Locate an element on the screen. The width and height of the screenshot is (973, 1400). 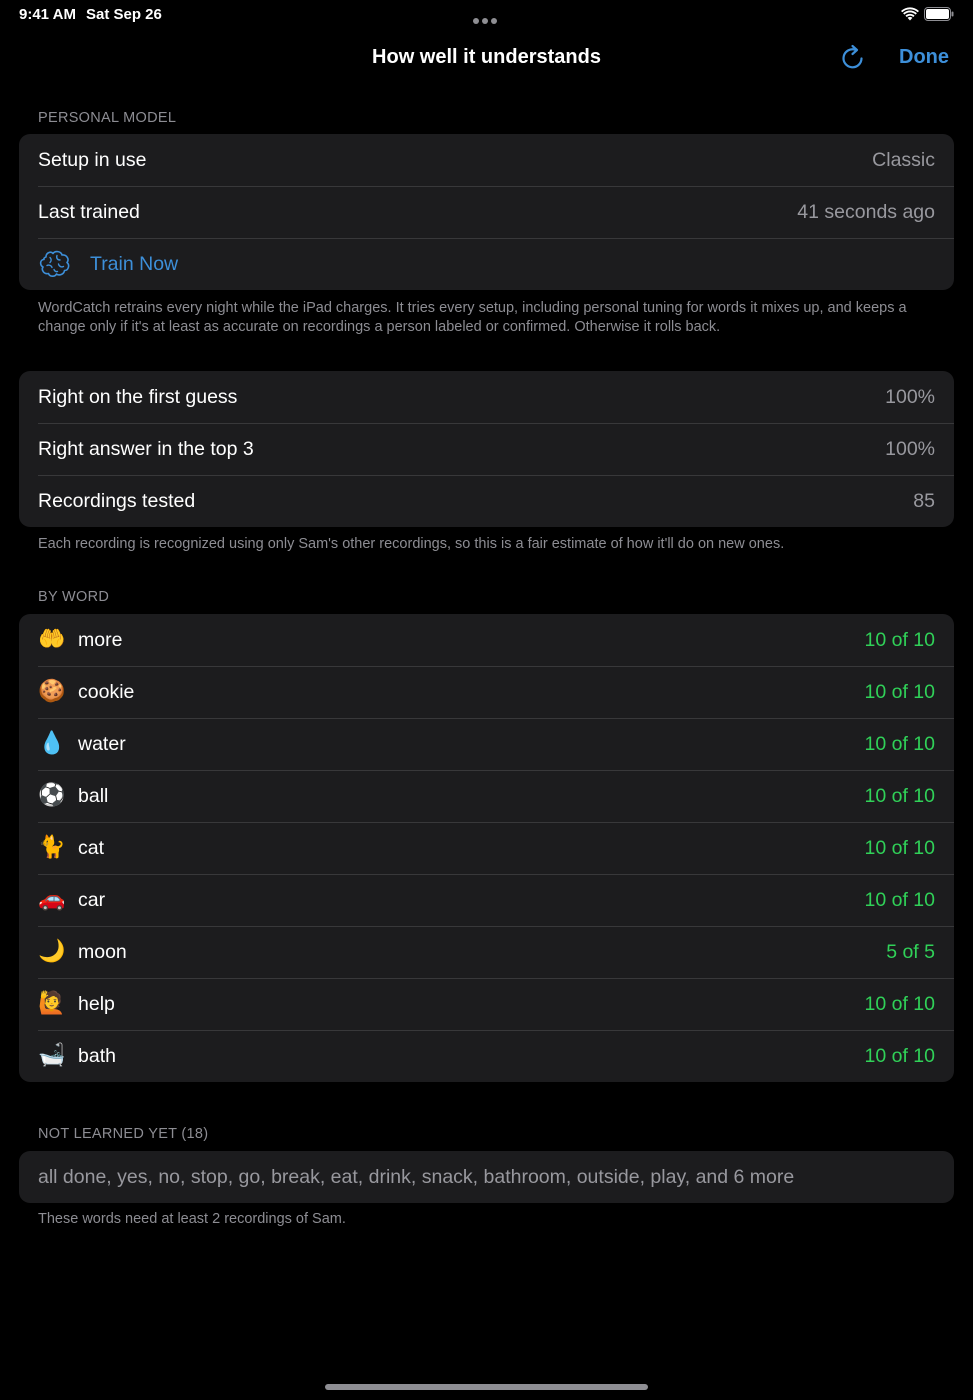
top-3-row: Right answer in the top 3 100% is located at coordinates (486, 449).